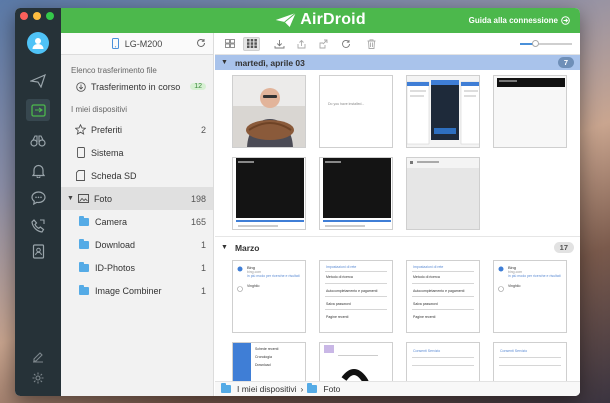 The width and height of the screenshot is (610, 403). I want to click on connection-guide-link: Guida alla connessione, so click(519, 20).